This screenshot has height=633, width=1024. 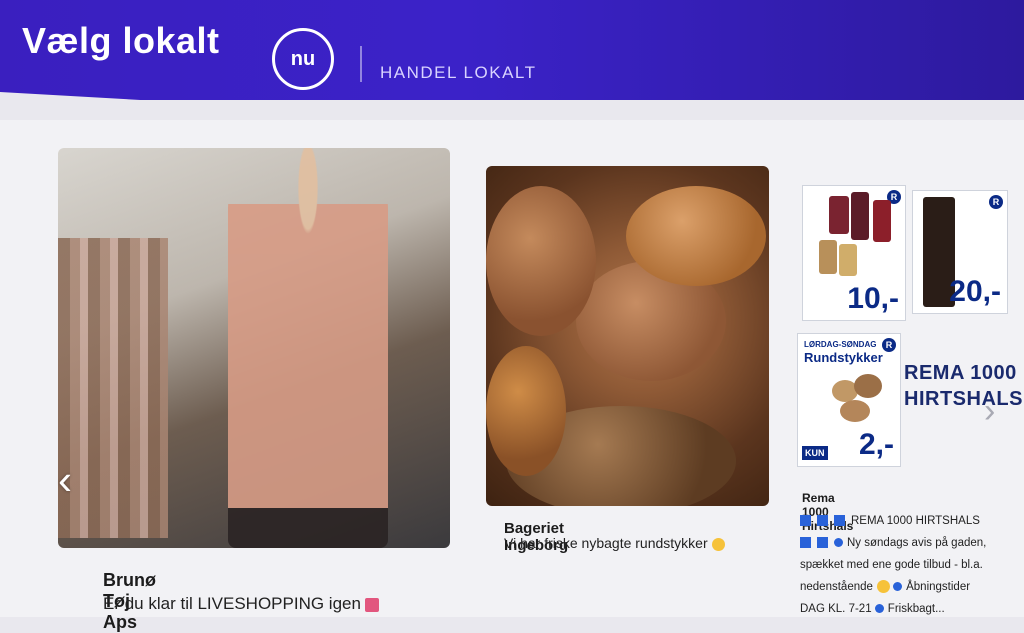 What do you see at coordinates (627, 336) in the screenshot?
I see `bread-photo` at bounding box center [627, 336].